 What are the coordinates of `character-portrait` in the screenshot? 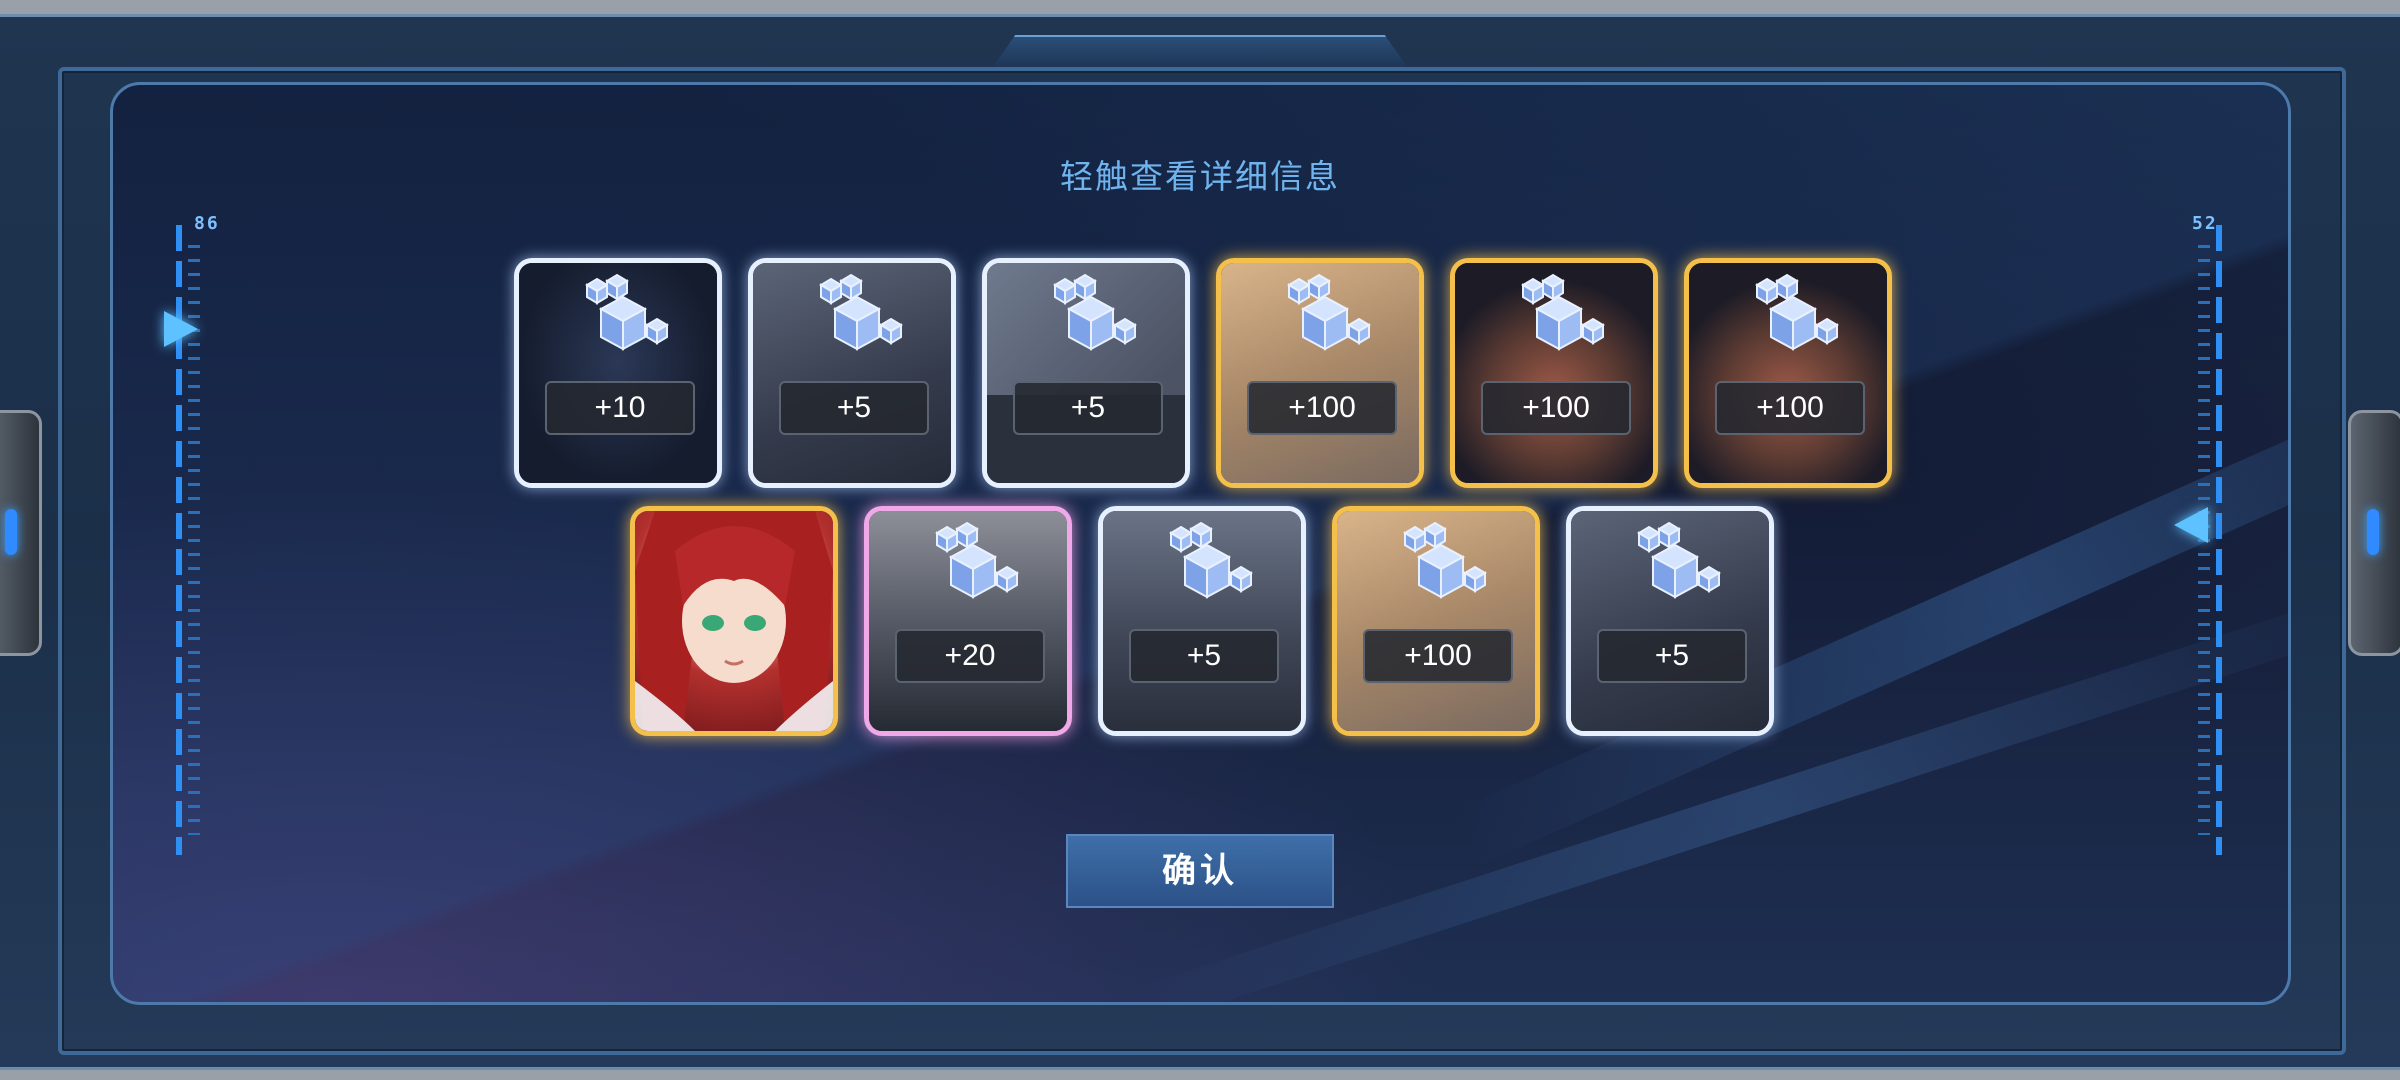 It's located at (734, 621).